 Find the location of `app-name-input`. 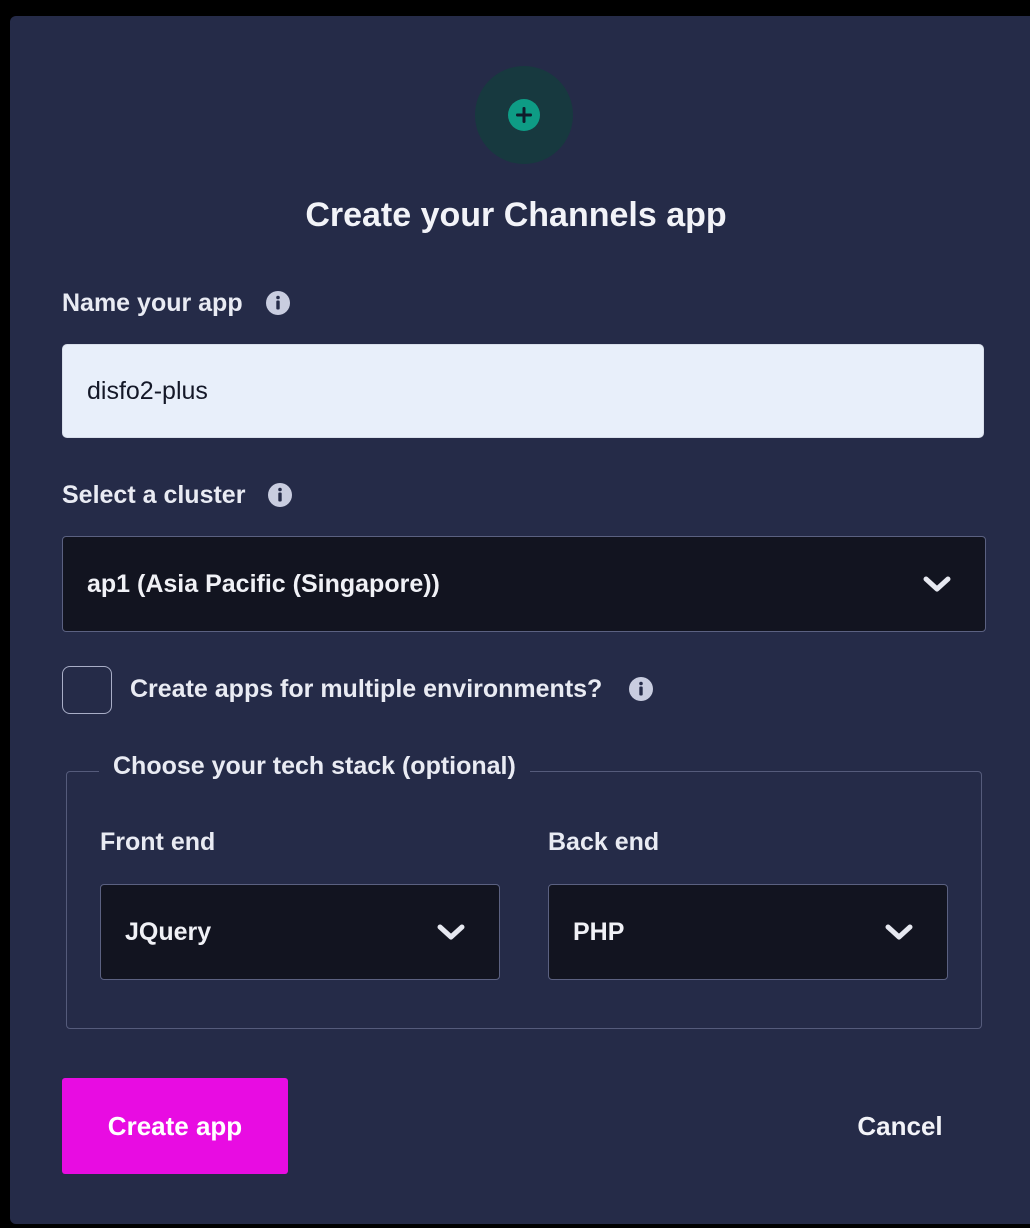

app-name-input is located at coordinates (523, 391).